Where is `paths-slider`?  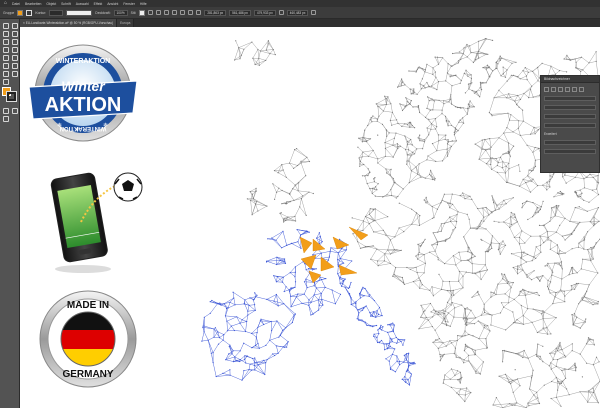 paths-slider is located at coordinates (570, 151).